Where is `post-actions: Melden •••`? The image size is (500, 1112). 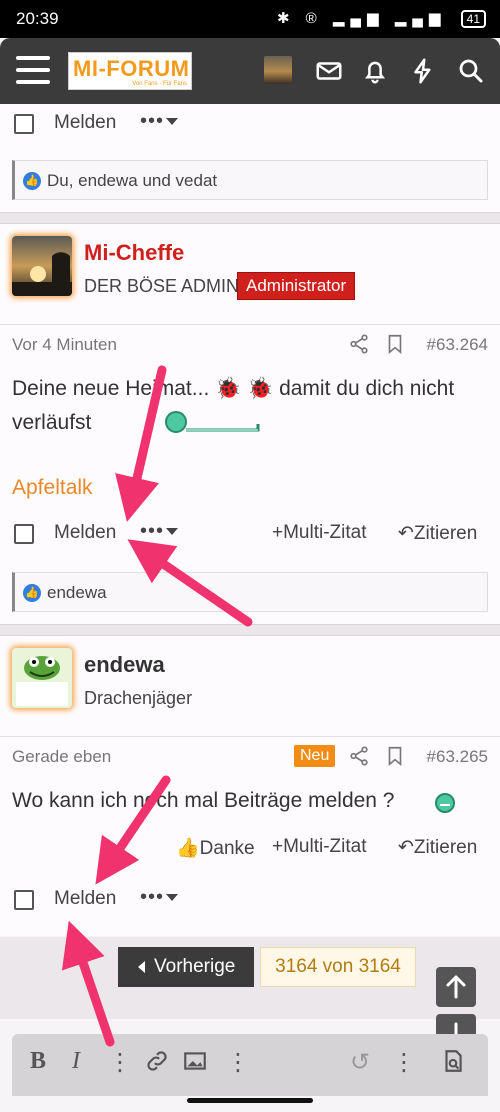
post-actions: Melden ••• is located at coordinates (250, 900).